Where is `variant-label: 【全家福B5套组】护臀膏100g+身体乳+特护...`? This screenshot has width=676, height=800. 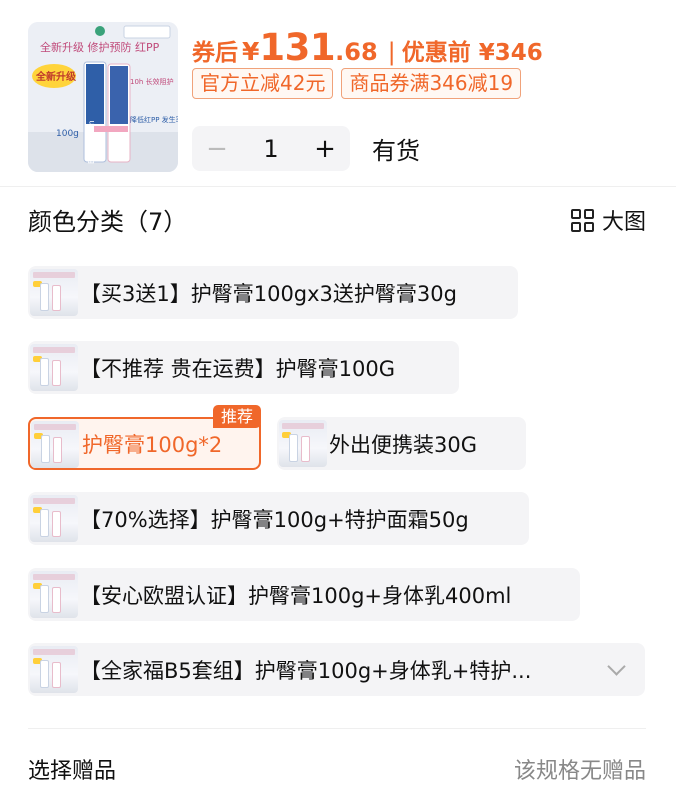
variant-label: 【全家福B5套组】护臀膏100g+身体乳+特护... is located at coordinates (306, 670).